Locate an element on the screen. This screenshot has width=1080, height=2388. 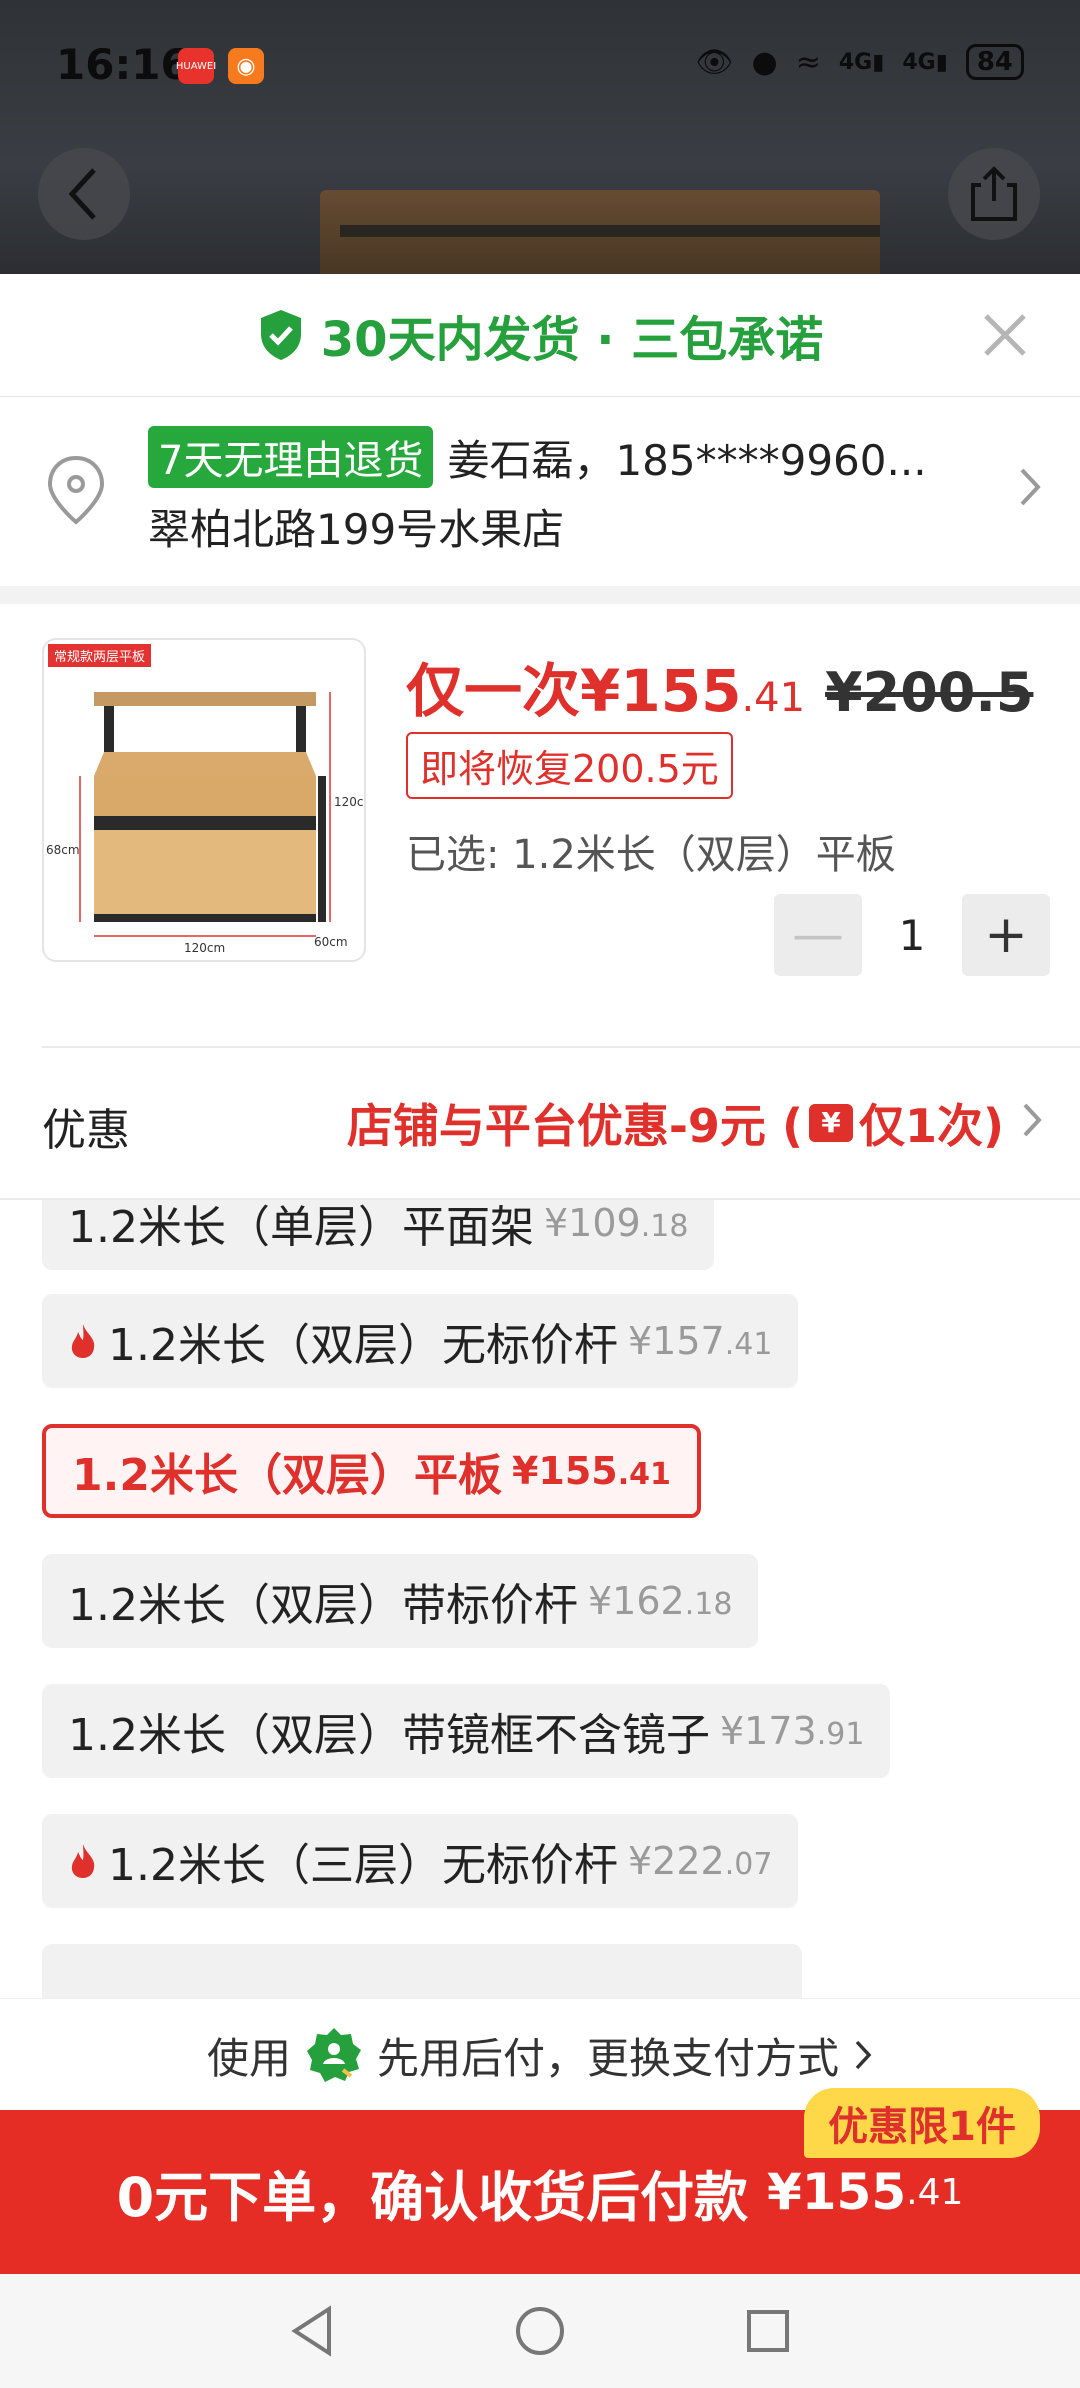
return-policy-badge: 7天无理由退货 is located at coordinates (291, 457).